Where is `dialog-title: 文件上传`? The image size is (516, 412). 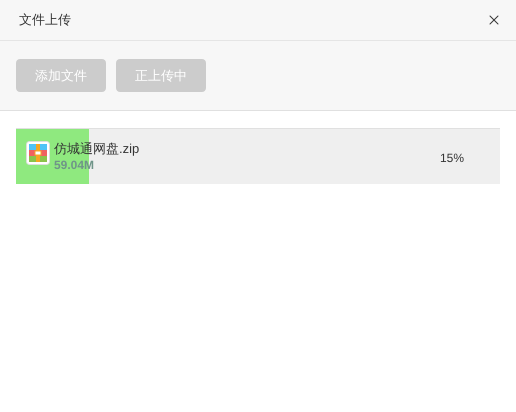 dialog-title: 文件上传 is located at coordinates (45, 20).